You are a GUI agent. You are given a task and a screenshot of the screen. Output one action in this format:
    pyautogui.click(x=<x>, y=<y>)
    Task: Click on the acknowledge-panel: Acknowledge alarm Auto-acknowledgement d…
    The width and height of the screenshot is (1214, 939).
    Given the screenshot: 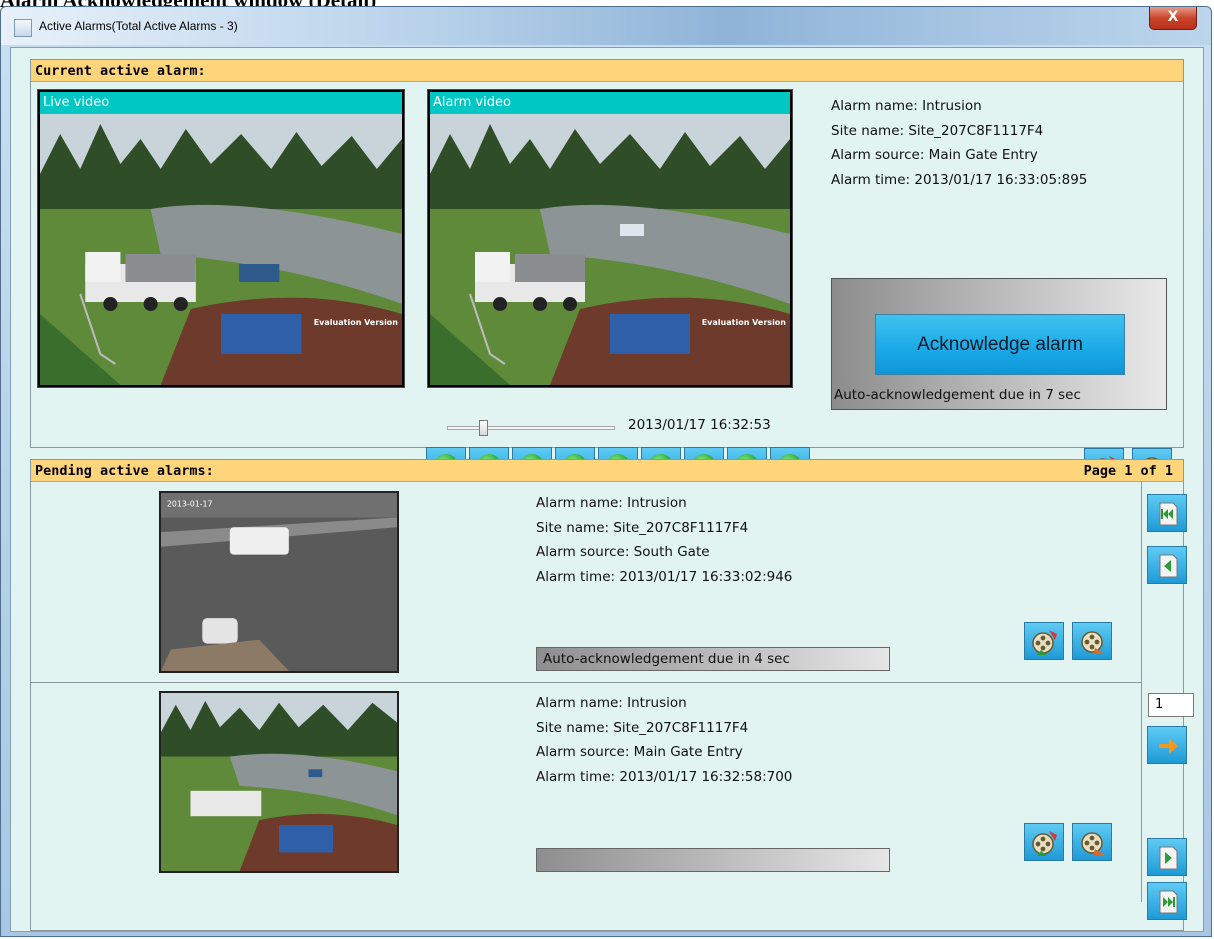 What is the action you would take?
    pyautogui.click(x=999, y=344)
    